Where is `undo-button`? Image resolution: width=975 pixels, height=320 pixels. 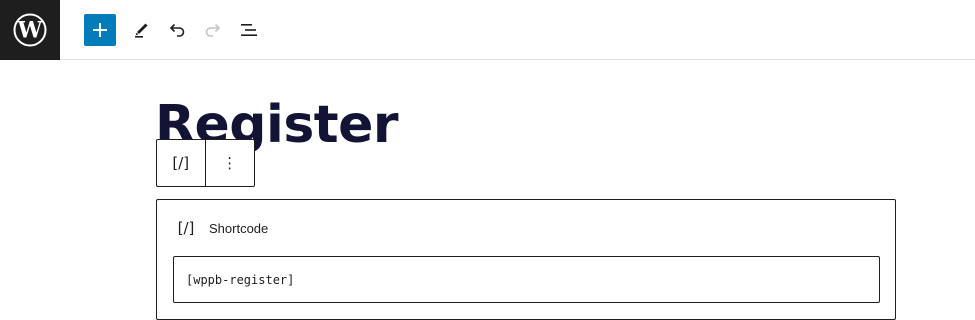
undo-button is located at coordinates (177, 30).